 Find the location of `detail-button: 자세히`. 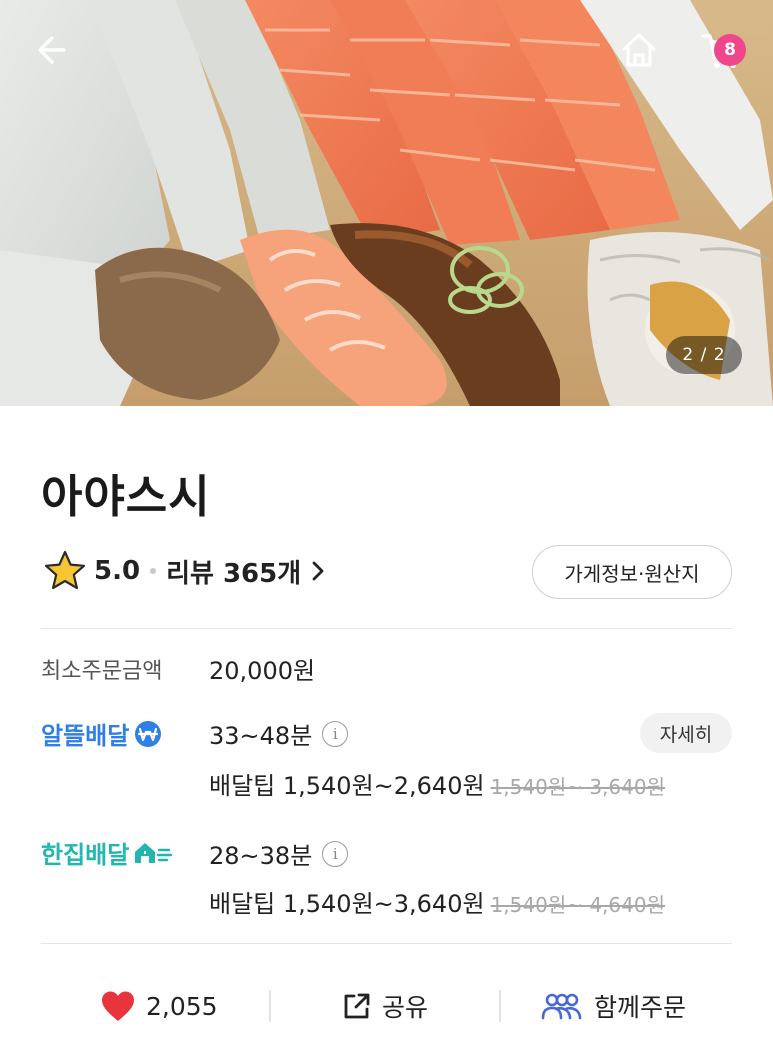

detail-button: 자세히 is located at coordinates (686, 733).